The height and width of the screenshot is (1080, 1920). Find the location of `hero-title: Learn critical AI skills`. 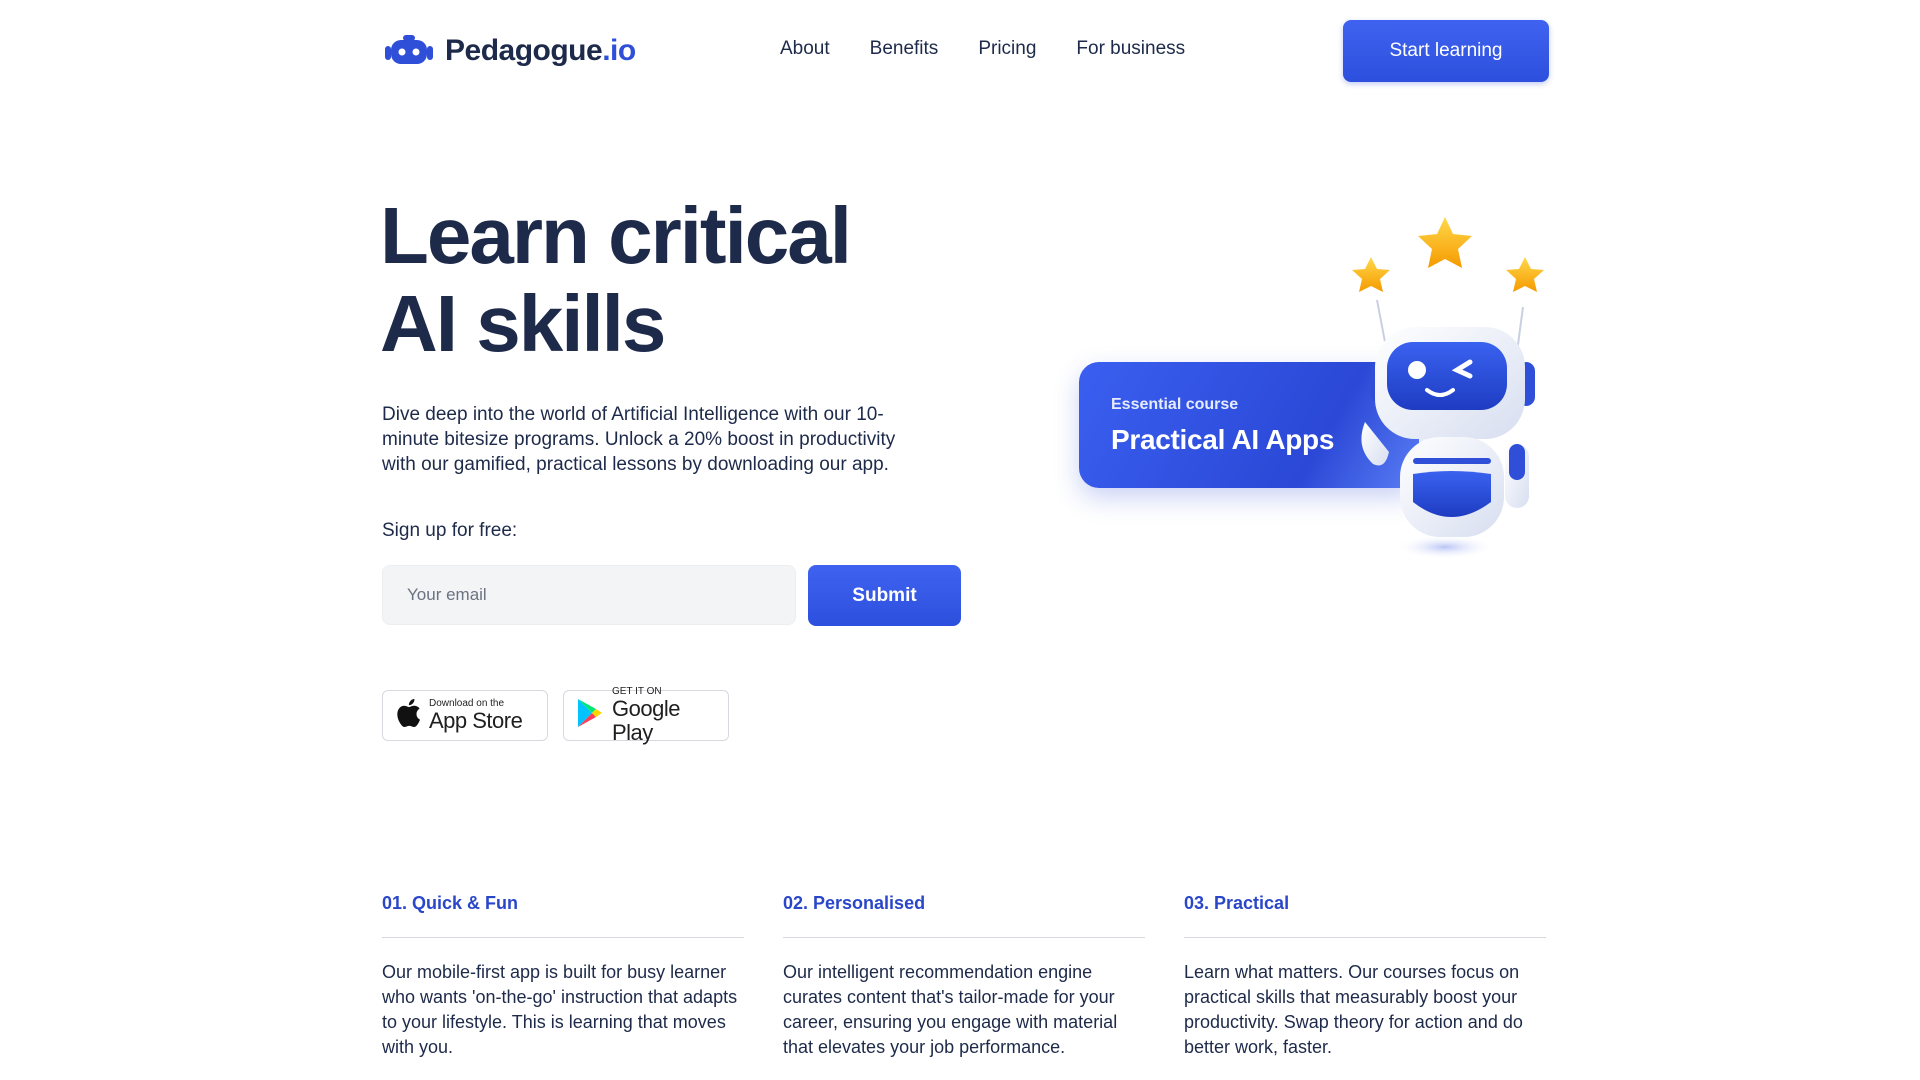

hero-title: Learn critical AI skills is located at coordinates (680, 280).